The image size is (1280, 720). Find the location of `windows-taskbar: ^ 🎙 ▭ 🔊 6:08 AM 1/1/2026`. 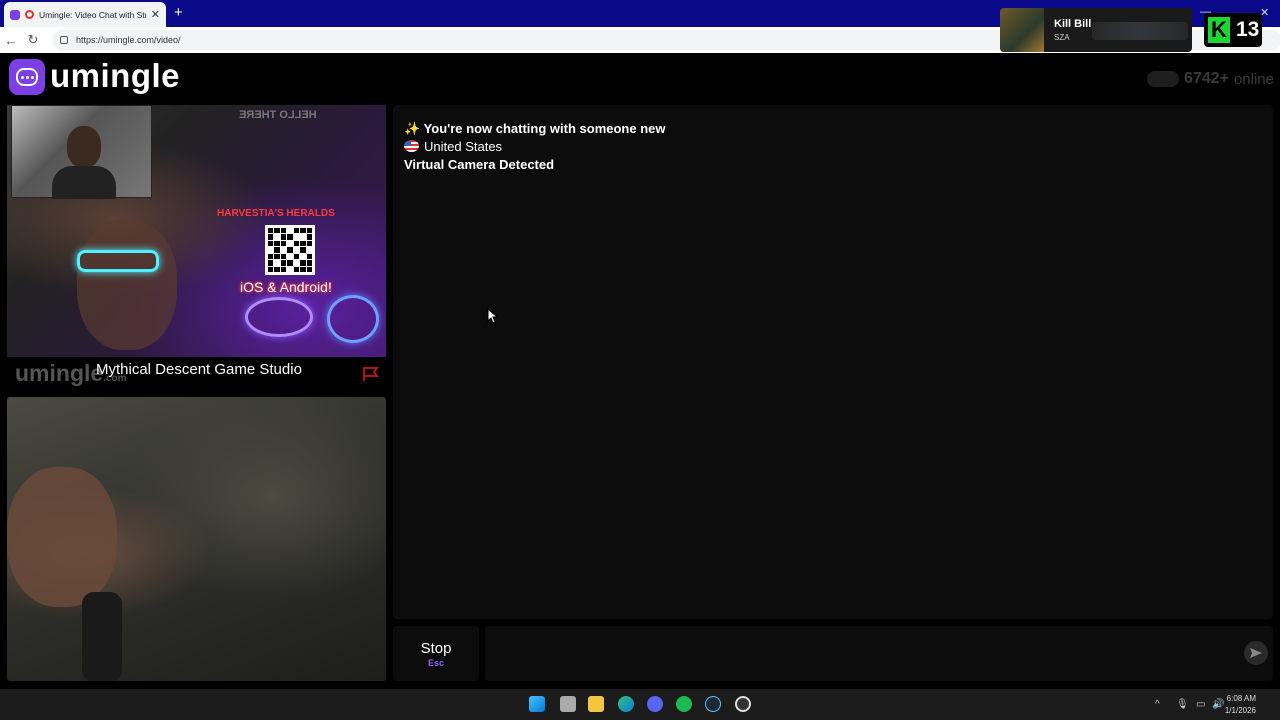

windows-taskbar: ^ 🎙 ▭ 🔊 6:08 AM 1/1/2026 is located at coordinates (640, 704).